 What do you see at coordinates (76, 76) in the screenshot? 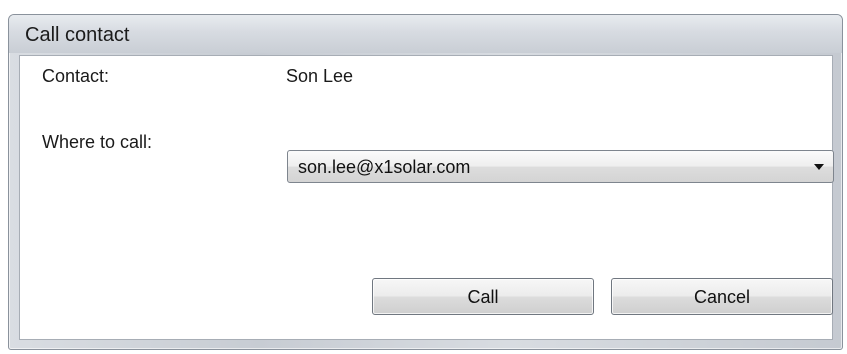
I see `contact-label: Contact:` at bounding box center [76, 76].